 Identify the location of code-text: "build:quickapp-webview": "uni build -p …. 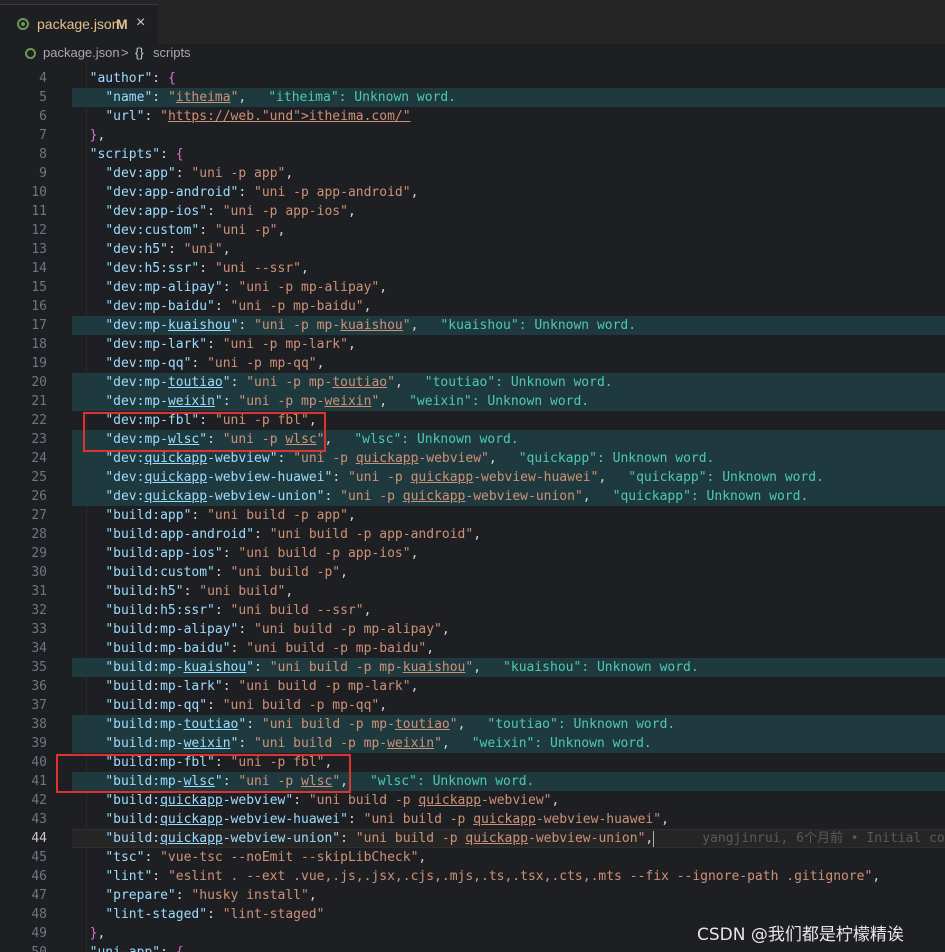
(332, 800).